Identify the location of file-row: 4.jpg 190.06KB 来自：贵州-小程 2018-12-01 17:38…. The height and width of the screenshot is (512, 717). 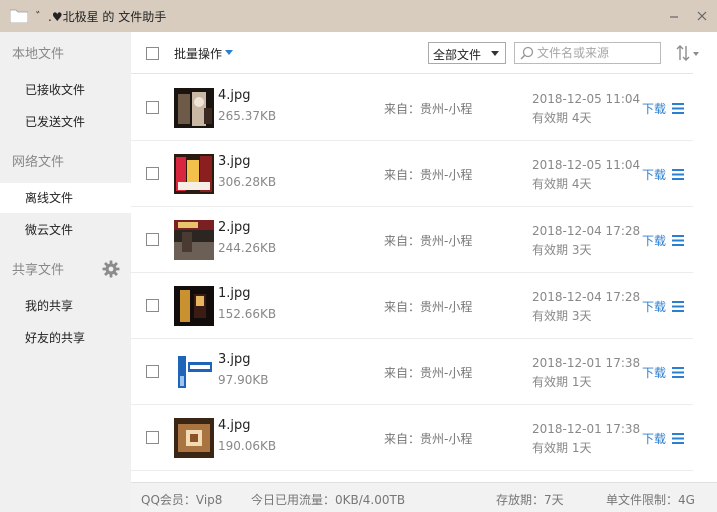
(412, 438).